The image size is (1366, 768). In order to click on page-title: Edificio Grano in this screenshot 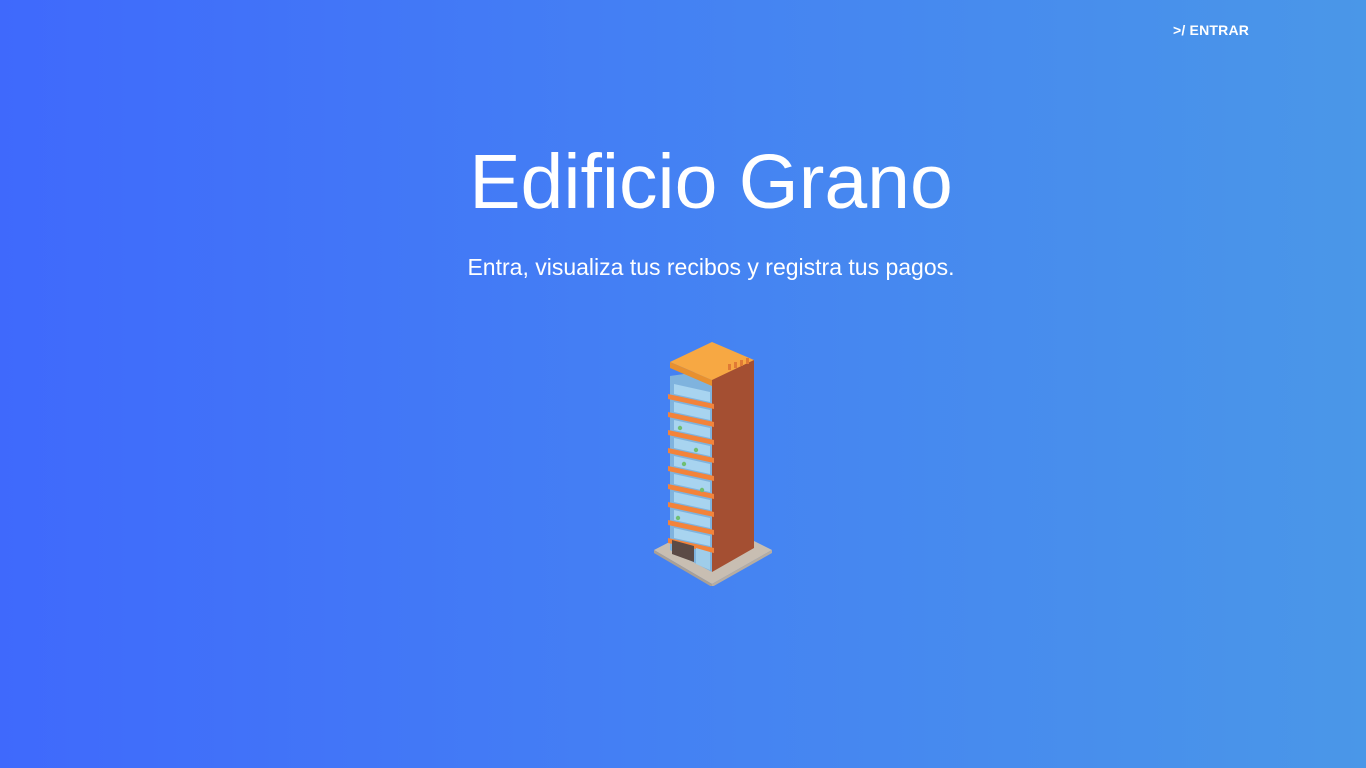, I will do `click(711, 182)`.